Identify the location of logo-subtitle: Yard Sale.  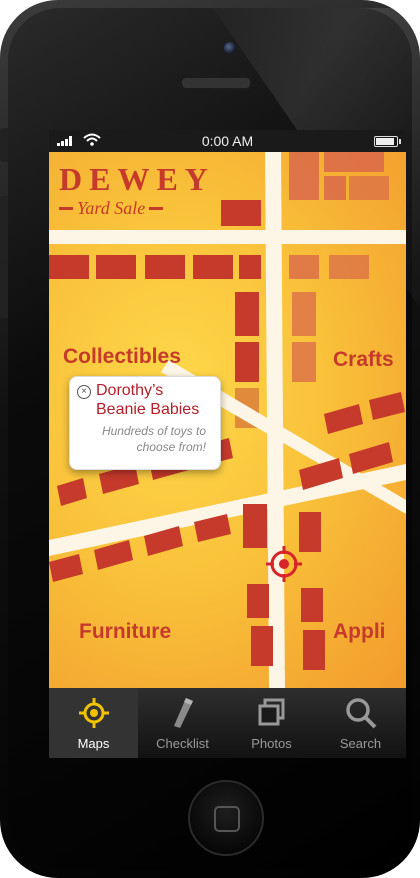
(111, 208).